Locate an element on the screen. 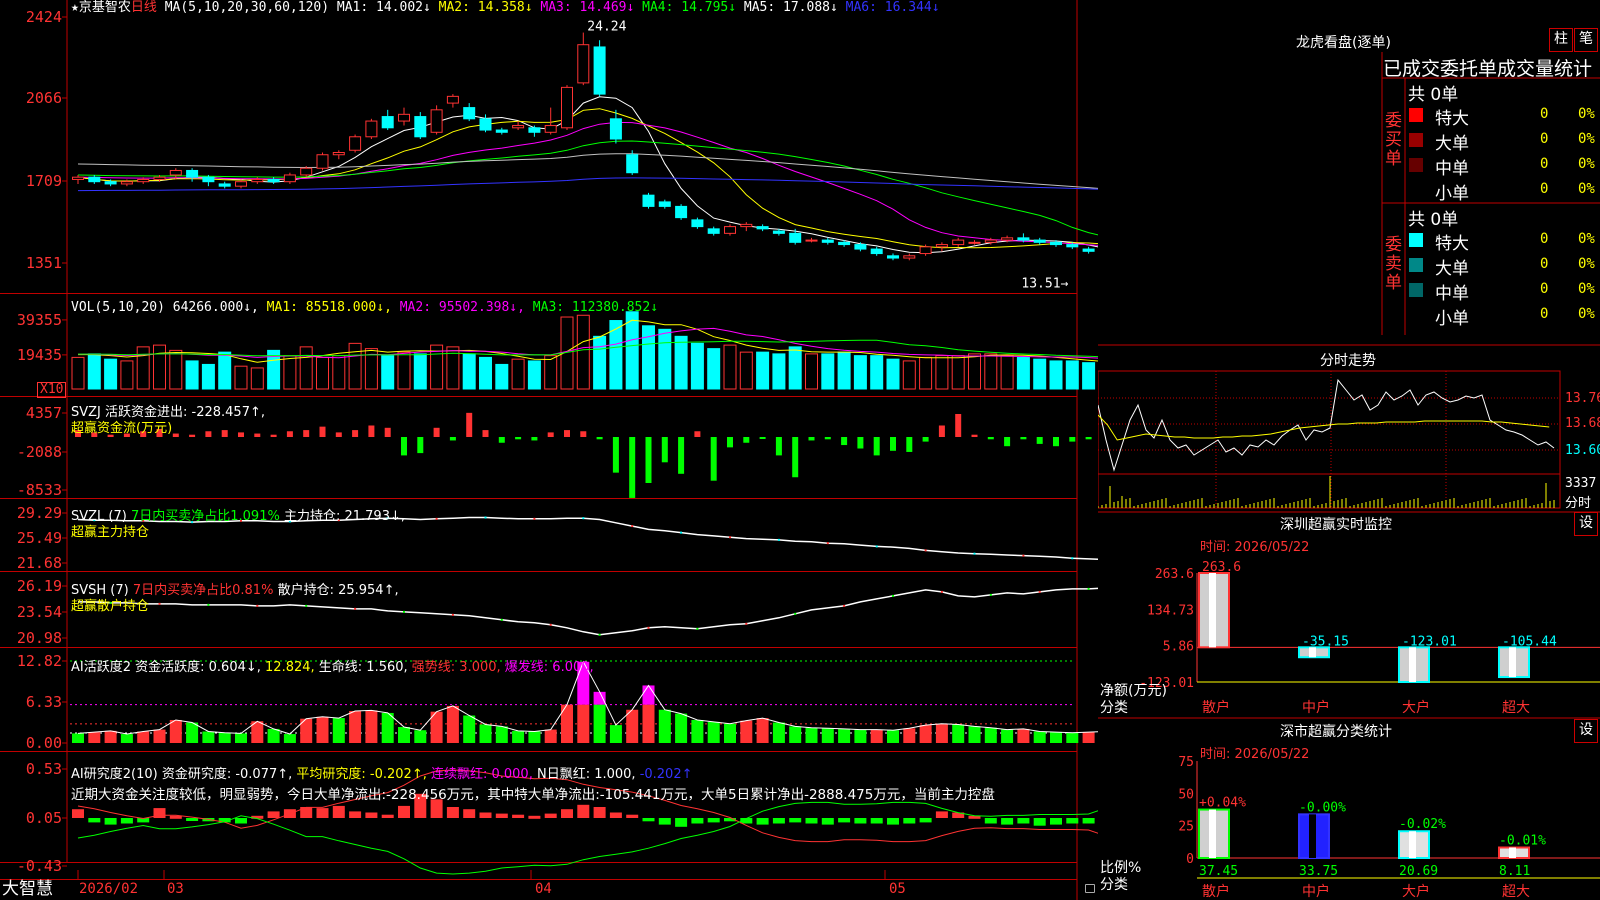 This screenshot has width=1600, height=900. period-label: 日线 is located at coordinates (144, 7).